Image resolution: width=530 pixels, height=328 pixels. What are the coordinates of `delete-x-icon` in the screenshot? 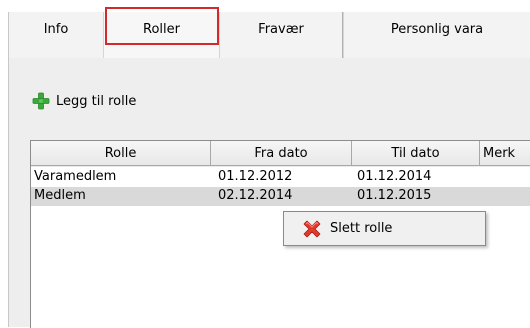 It's located at (312, 228).